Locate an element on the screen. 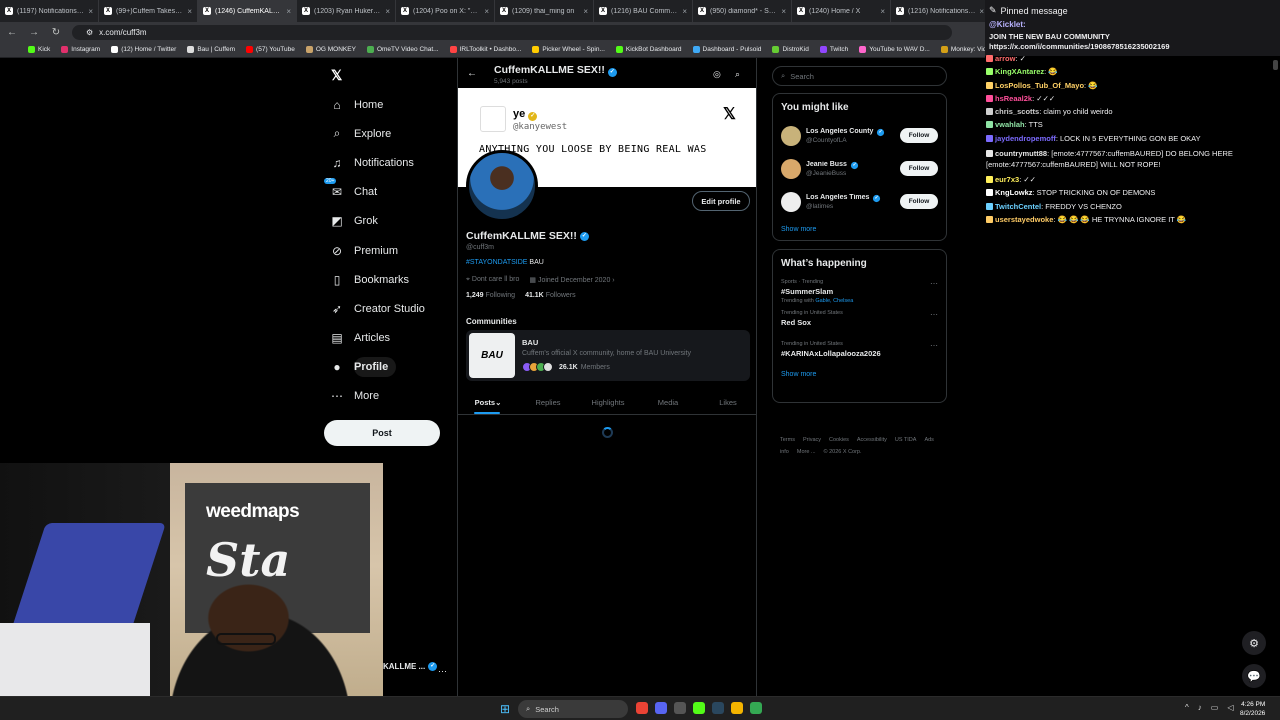 This screenshot has height=720, width=1280. tab-posts: Posts ⌄ is located at coordinates (488, 402).